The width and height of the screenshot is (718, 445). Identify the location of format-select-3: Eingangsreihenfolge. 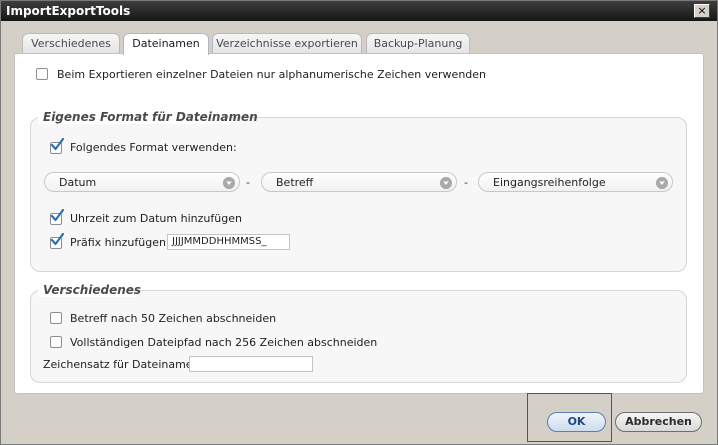
(575, 182).